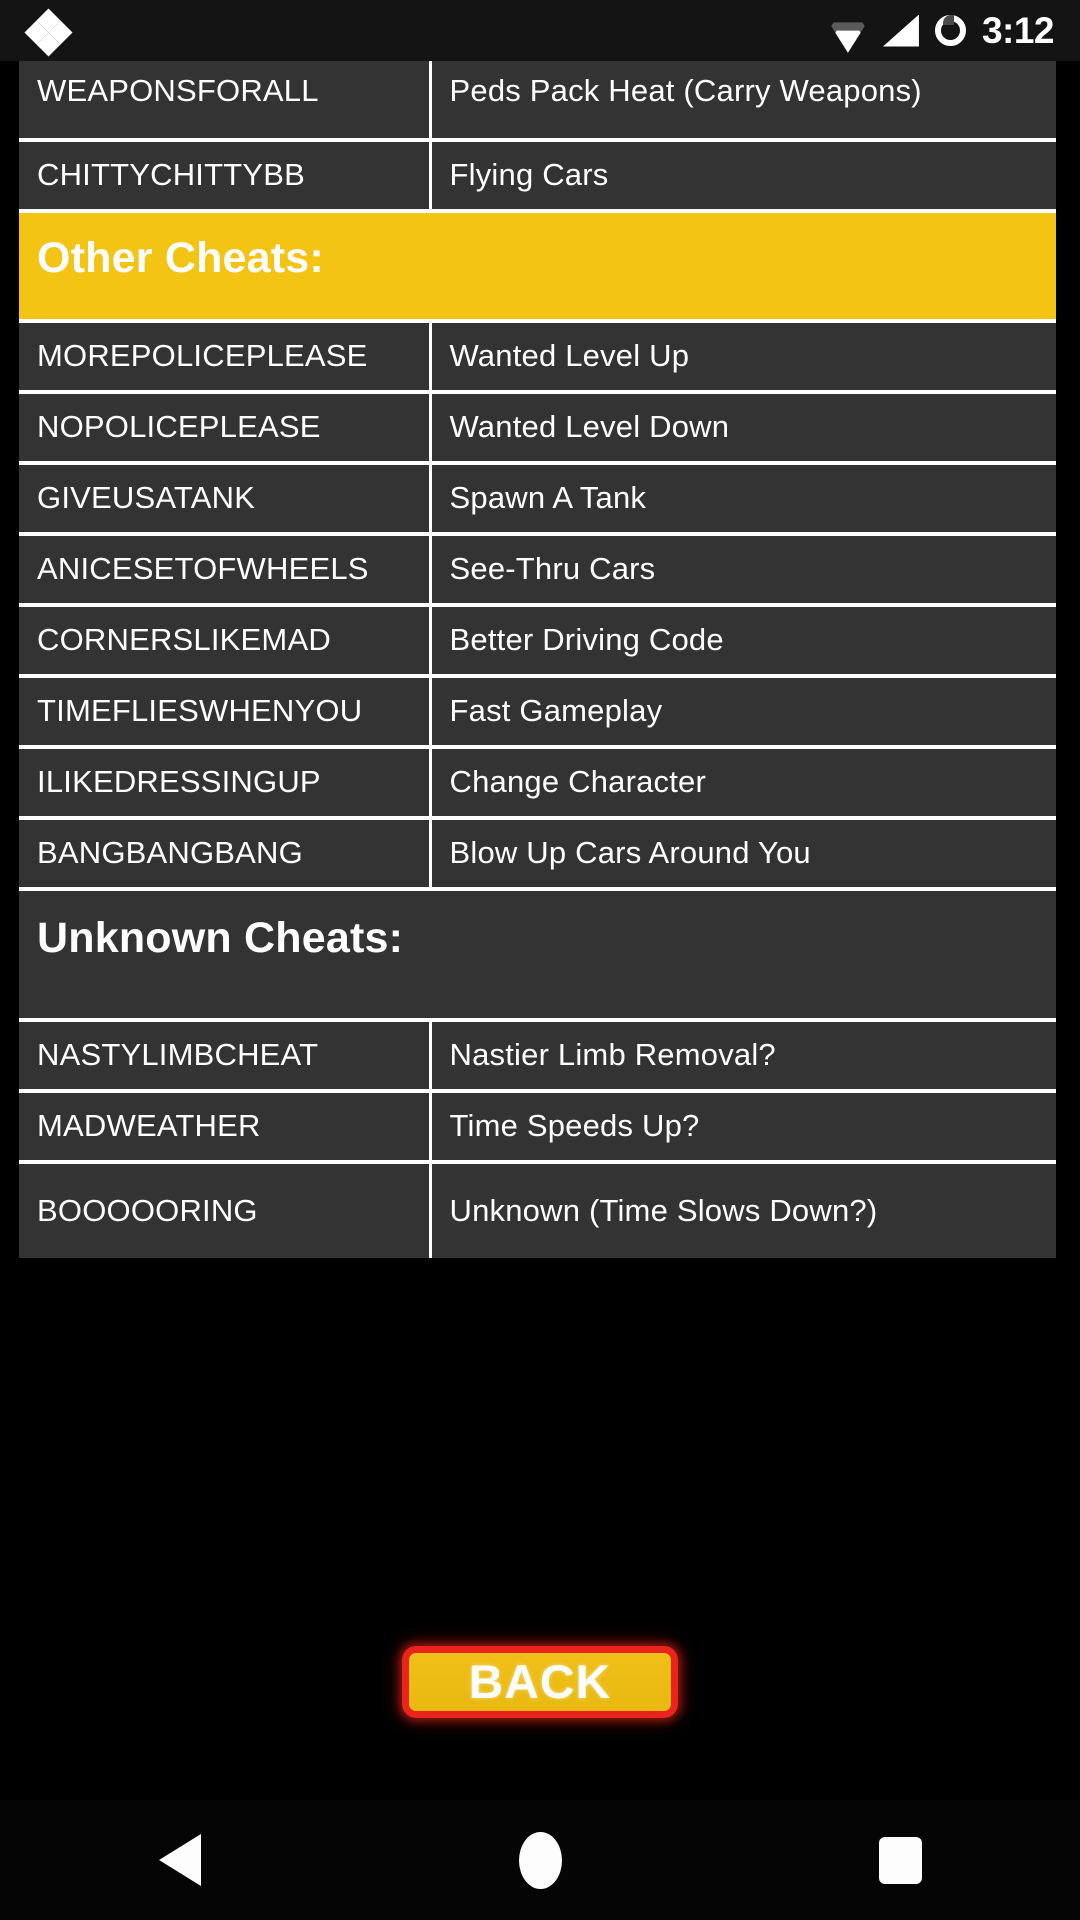 This screenshot has width=1080, height=1920. I want to click on table-row: CHITTYCHITTYBB Flying Cars, so click(537, 176).